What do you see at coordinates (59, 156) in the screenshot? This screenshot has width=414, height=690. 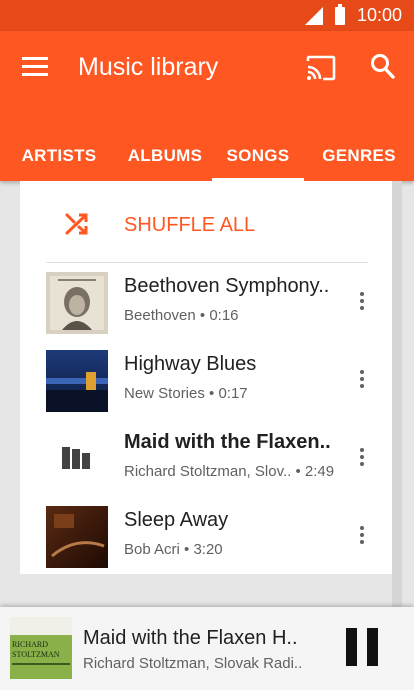 I see `tab-artists: ARTISTS` at bounding box center [59, 156].